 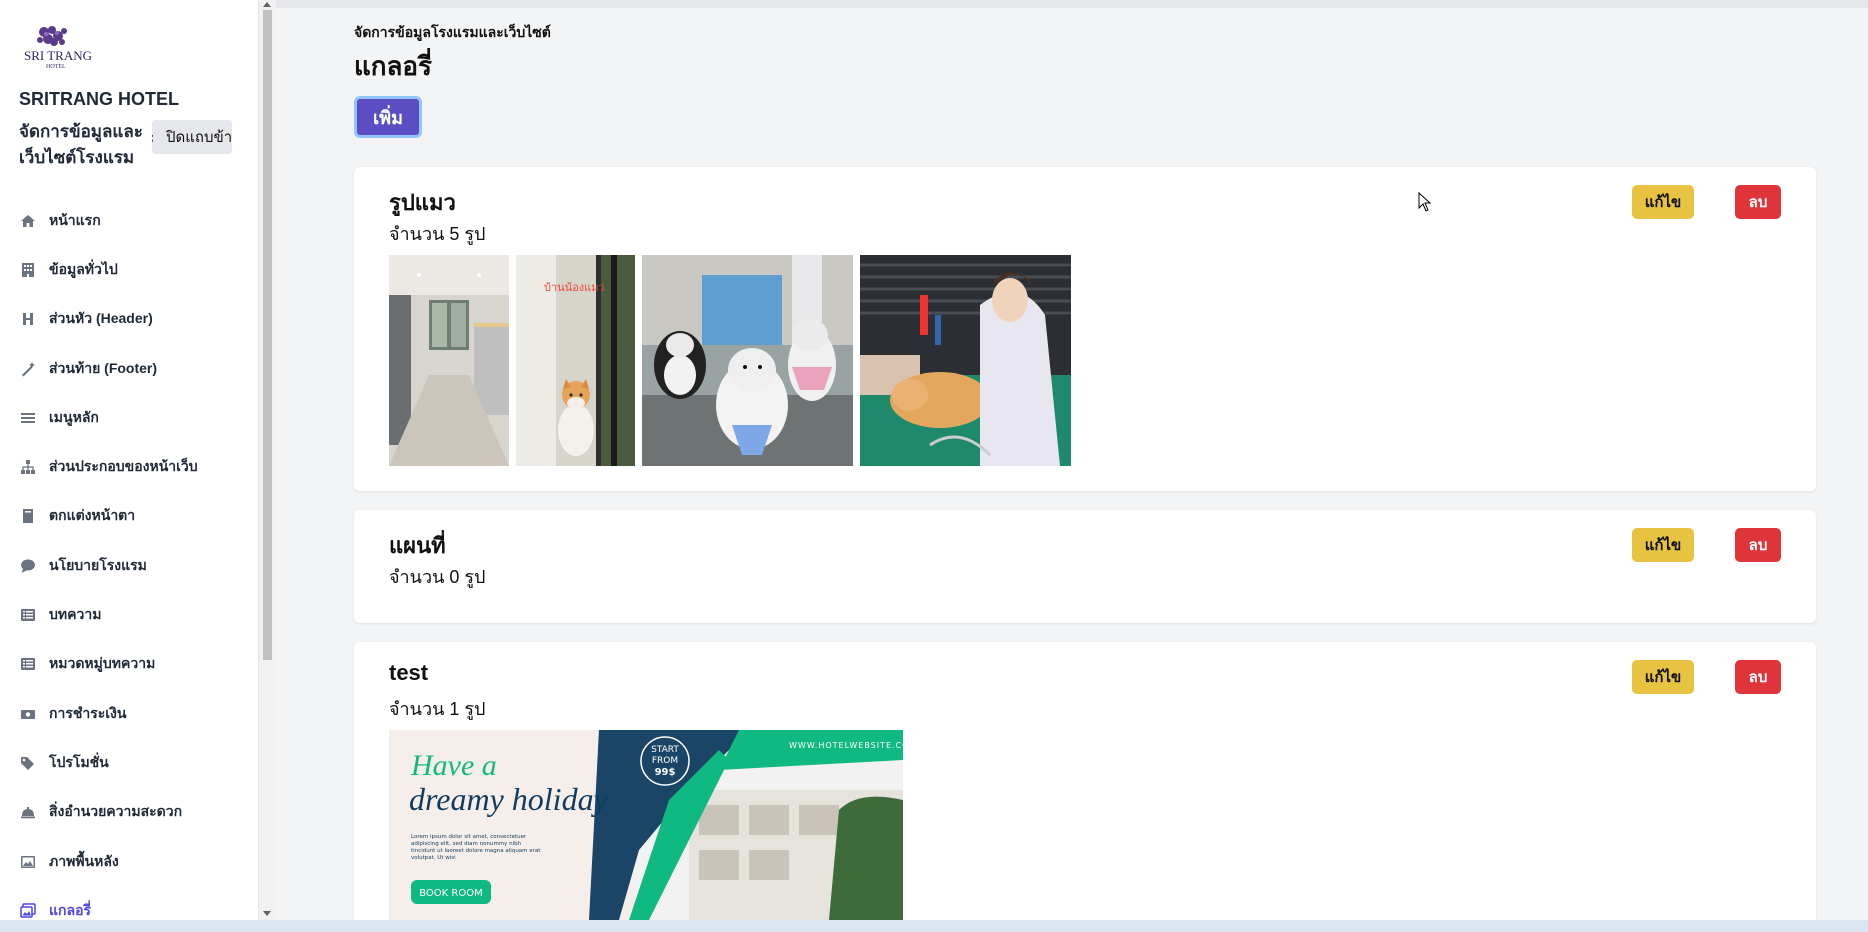 What do you see at coordinates (1072, 4) in the screenshot?
I see `top-strip` at bounding box center [1072, 4].